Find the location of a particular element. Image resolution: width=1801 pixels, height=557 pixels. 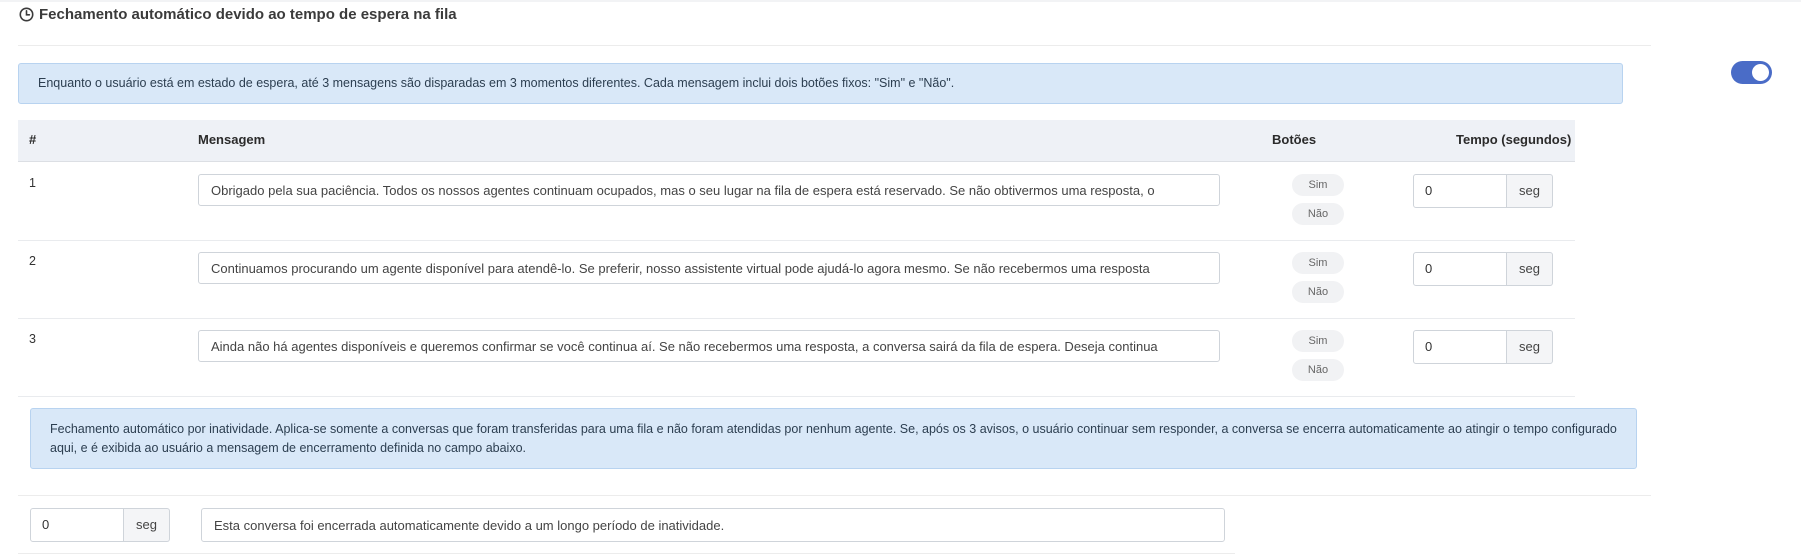

clock-icon is located at coordinates (26, 14).